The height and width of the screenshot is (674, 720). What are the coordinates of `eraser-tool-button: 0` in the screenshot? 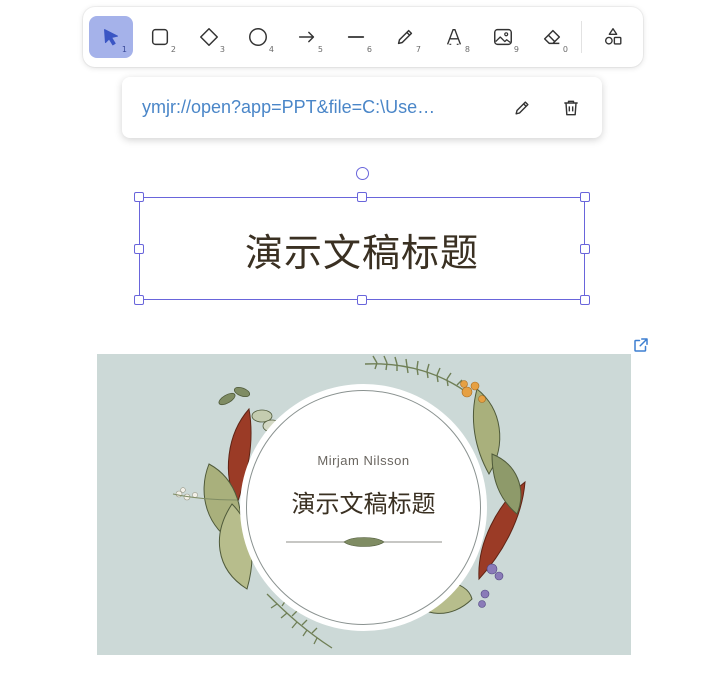 It's located at (552, 37).